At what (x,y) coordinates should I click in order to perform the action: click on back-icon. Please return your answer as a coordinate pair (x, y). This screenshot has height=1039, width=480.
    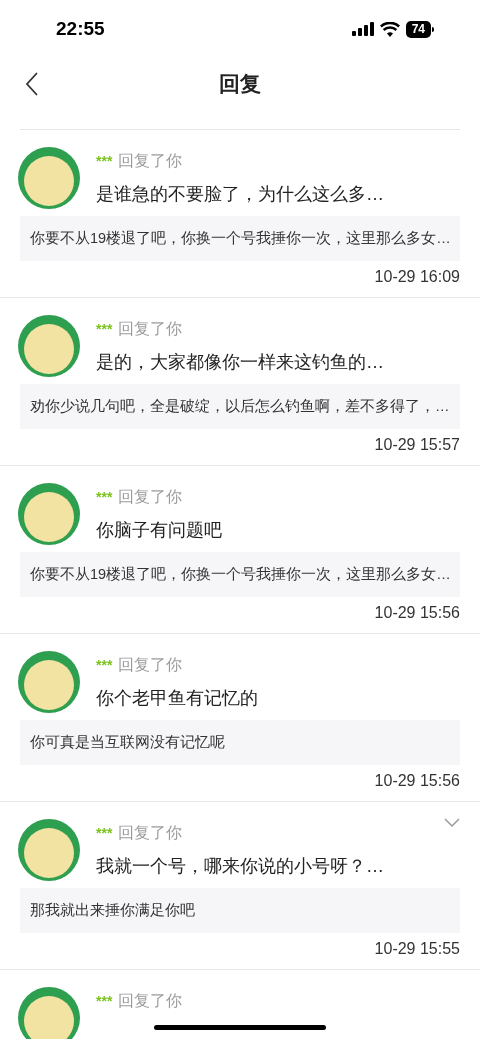
    Looking at the image, I should click on (32, 84).